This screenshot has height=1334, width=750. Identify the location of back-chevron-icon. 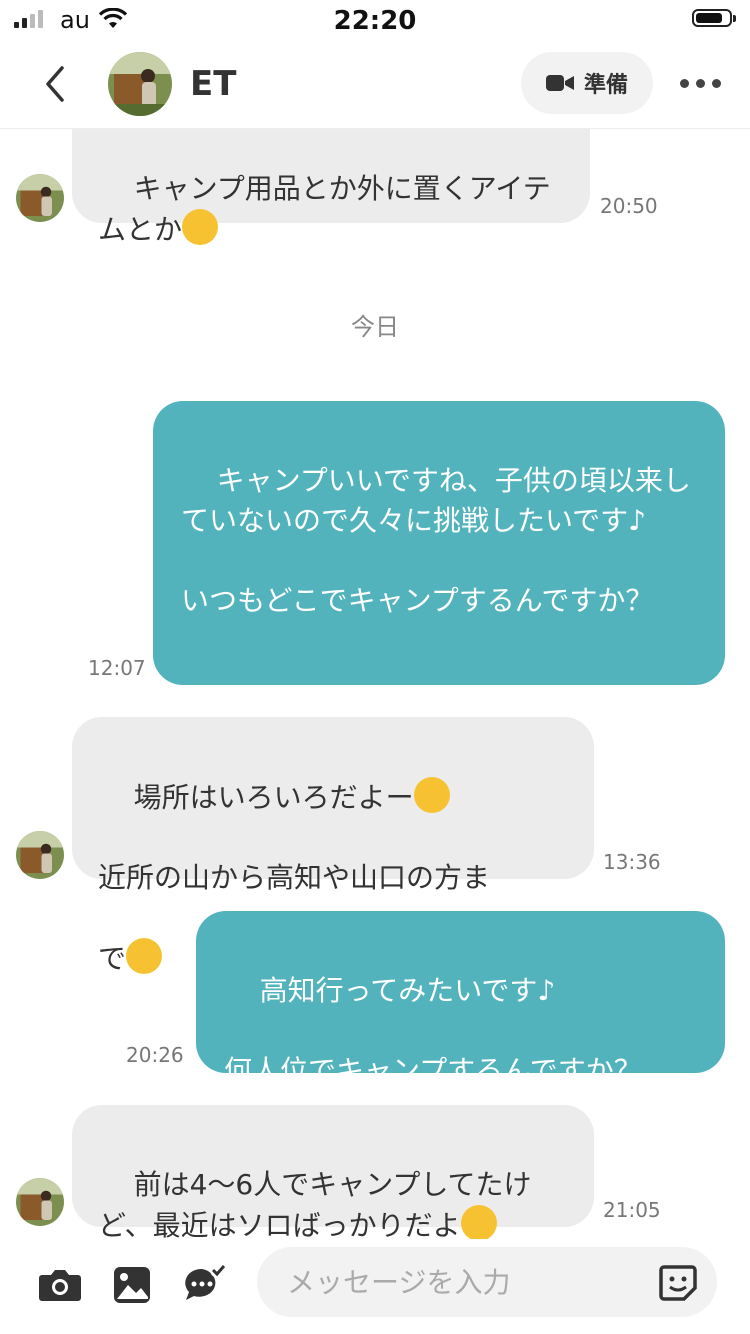
(56, 84).